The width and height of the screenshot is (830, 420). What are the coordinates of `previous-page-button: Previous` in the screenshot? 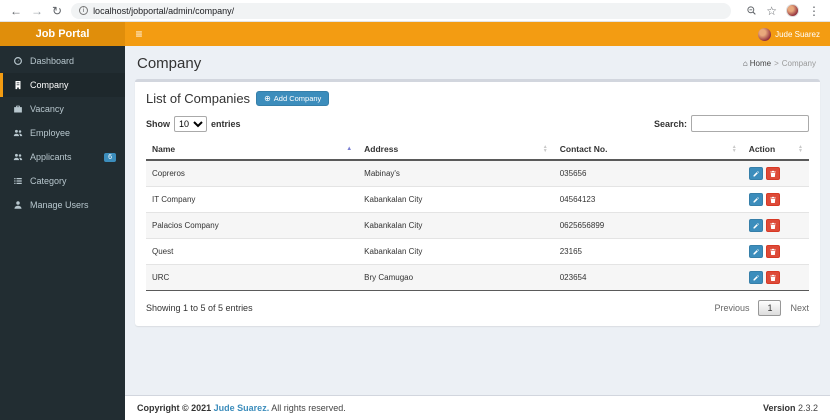 It's located at (731, 308).